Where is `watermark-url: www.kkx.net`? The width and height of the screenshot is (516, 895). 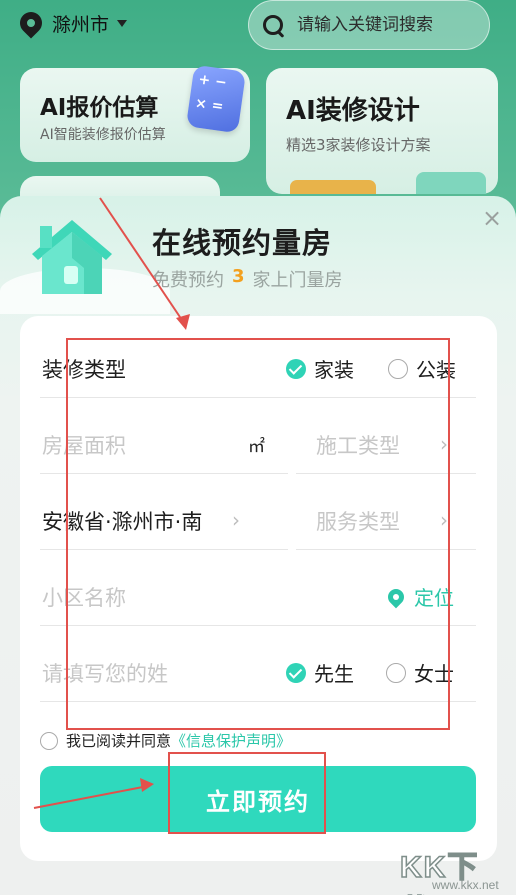
watermark-url: www.kkx.net is located at coordinates (465, 885).